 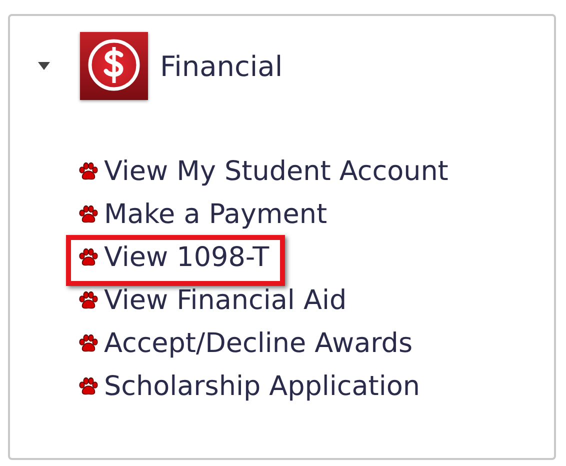 What do you see at coordinates (174, 258) in the screenshot?
I see `menu-link: View 1098-T` at bounding box center [174, 258].